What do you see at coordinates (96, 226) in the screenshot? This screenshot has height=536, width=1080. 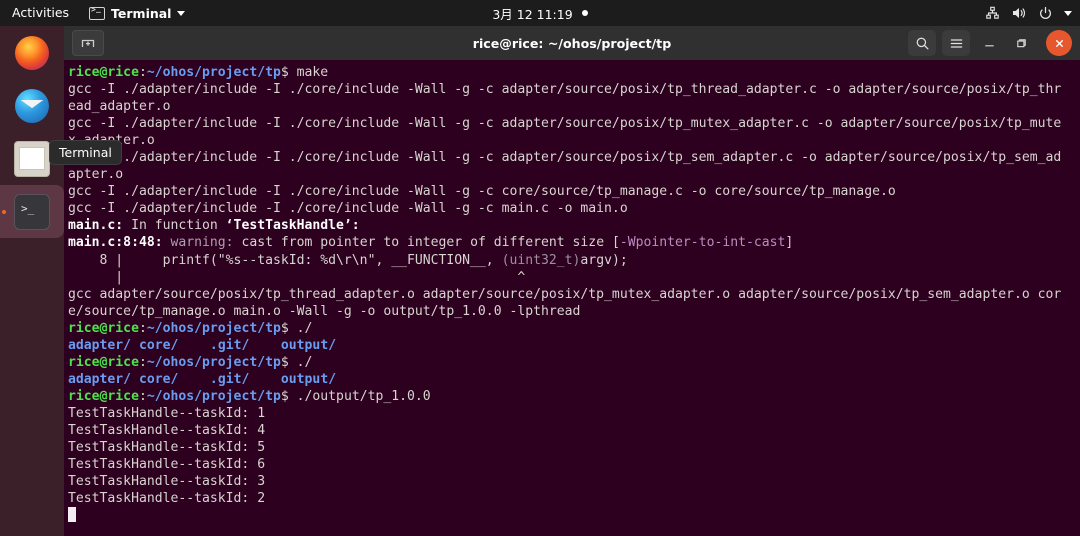 I see `diagnostic-file: main.c:` at bounding box center [96, 226].